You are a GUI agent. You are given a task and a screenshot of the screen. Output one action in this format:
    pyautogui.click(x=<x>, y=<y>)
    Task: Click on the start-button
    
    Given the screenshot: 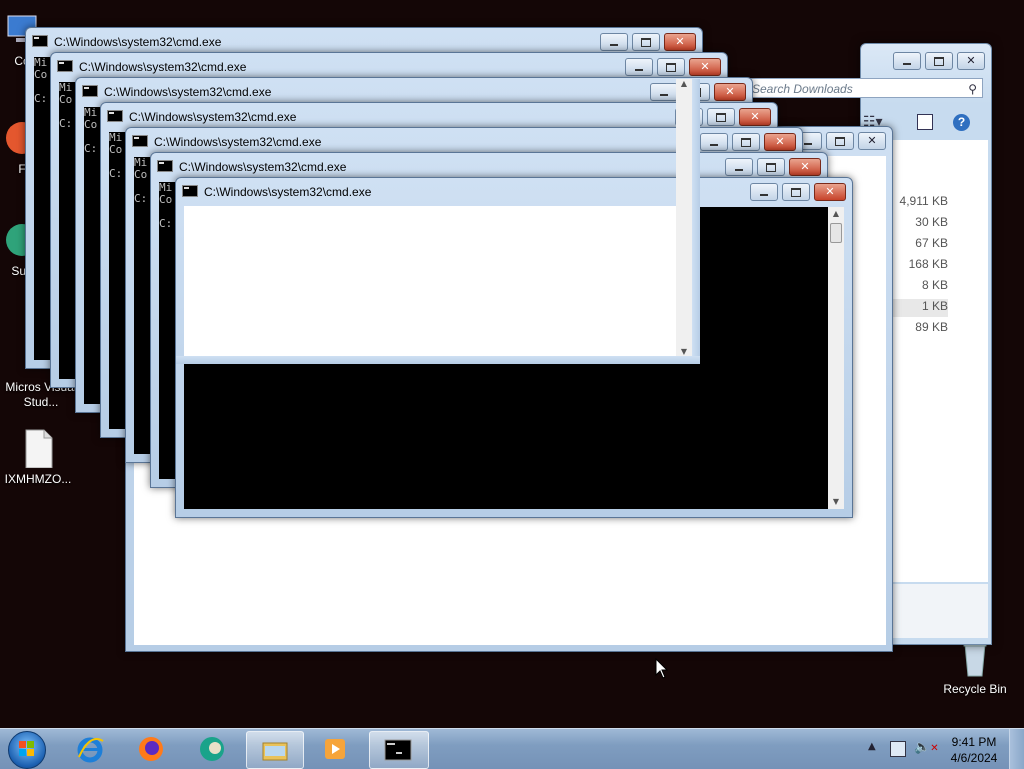 What is the action you would take?
    pyautogui.click(x=27, y=750)
    